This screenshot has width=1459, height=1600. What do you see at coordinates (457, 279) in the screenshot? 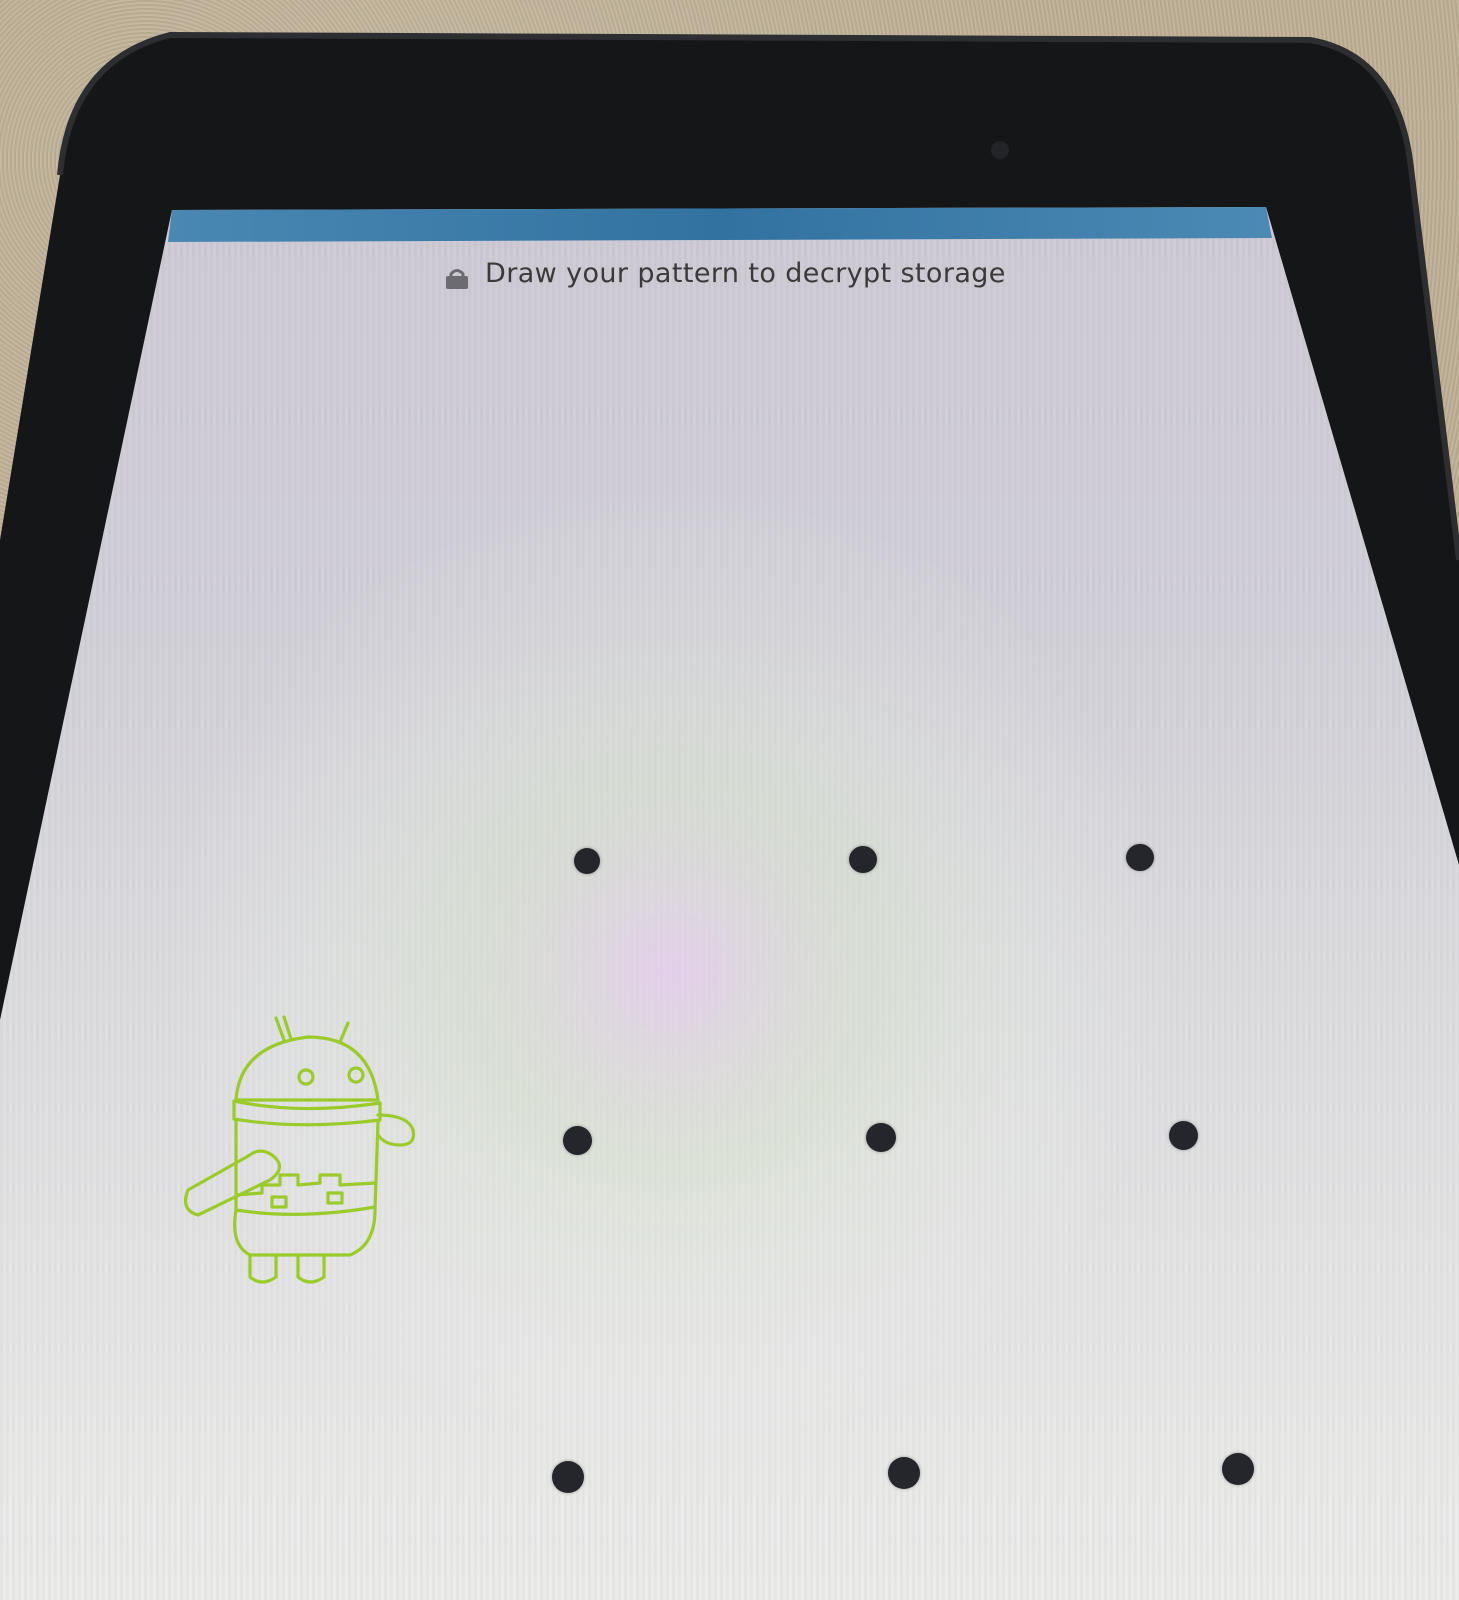
I see `lock-icon` at bounding box center [457, 279].